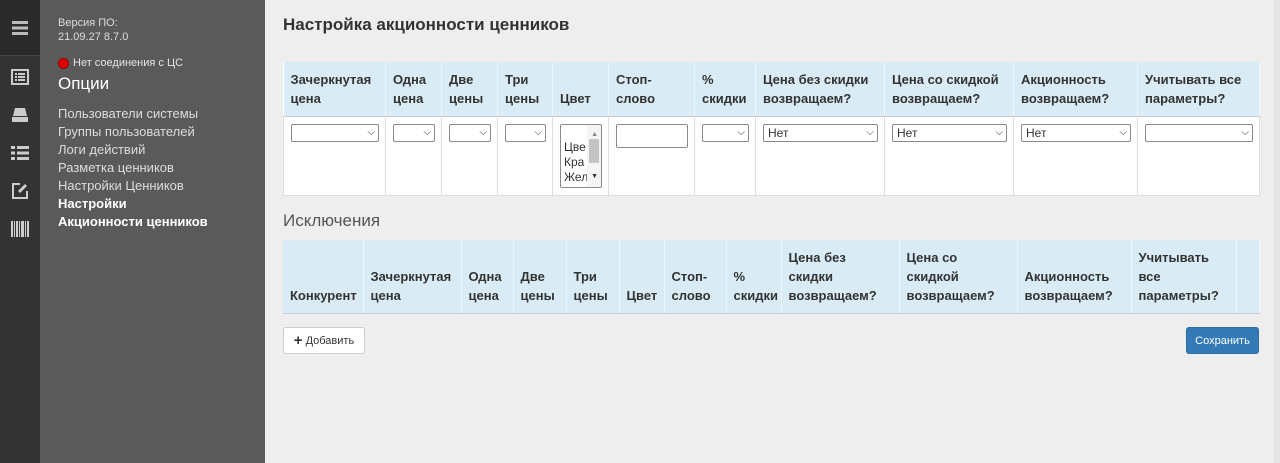  Describe the element at coordinates (93, 37) in the screenshot. I see `version-value: 21.09.27 8.7.0` at that location.